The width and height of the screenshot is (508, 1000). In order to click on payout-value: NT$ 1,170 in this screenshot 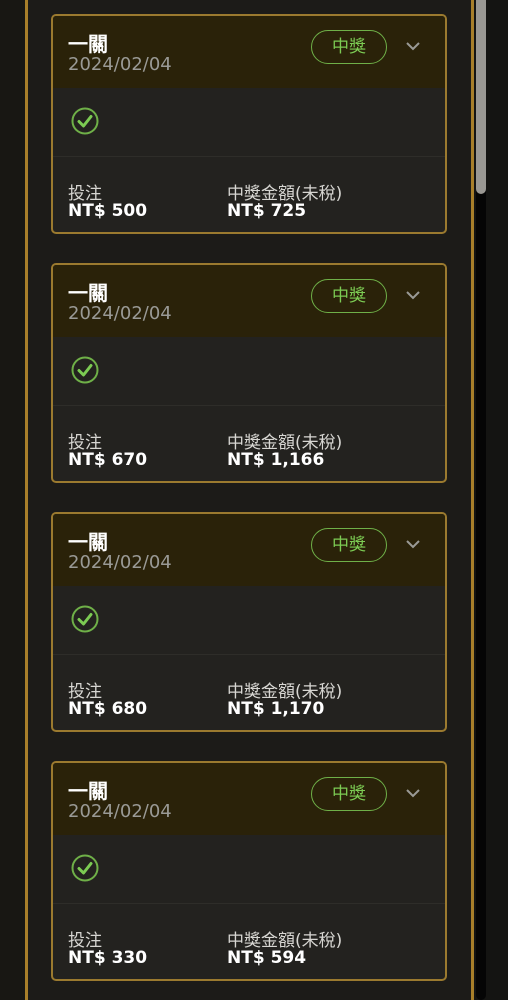, I will do `click(276, 709)`.